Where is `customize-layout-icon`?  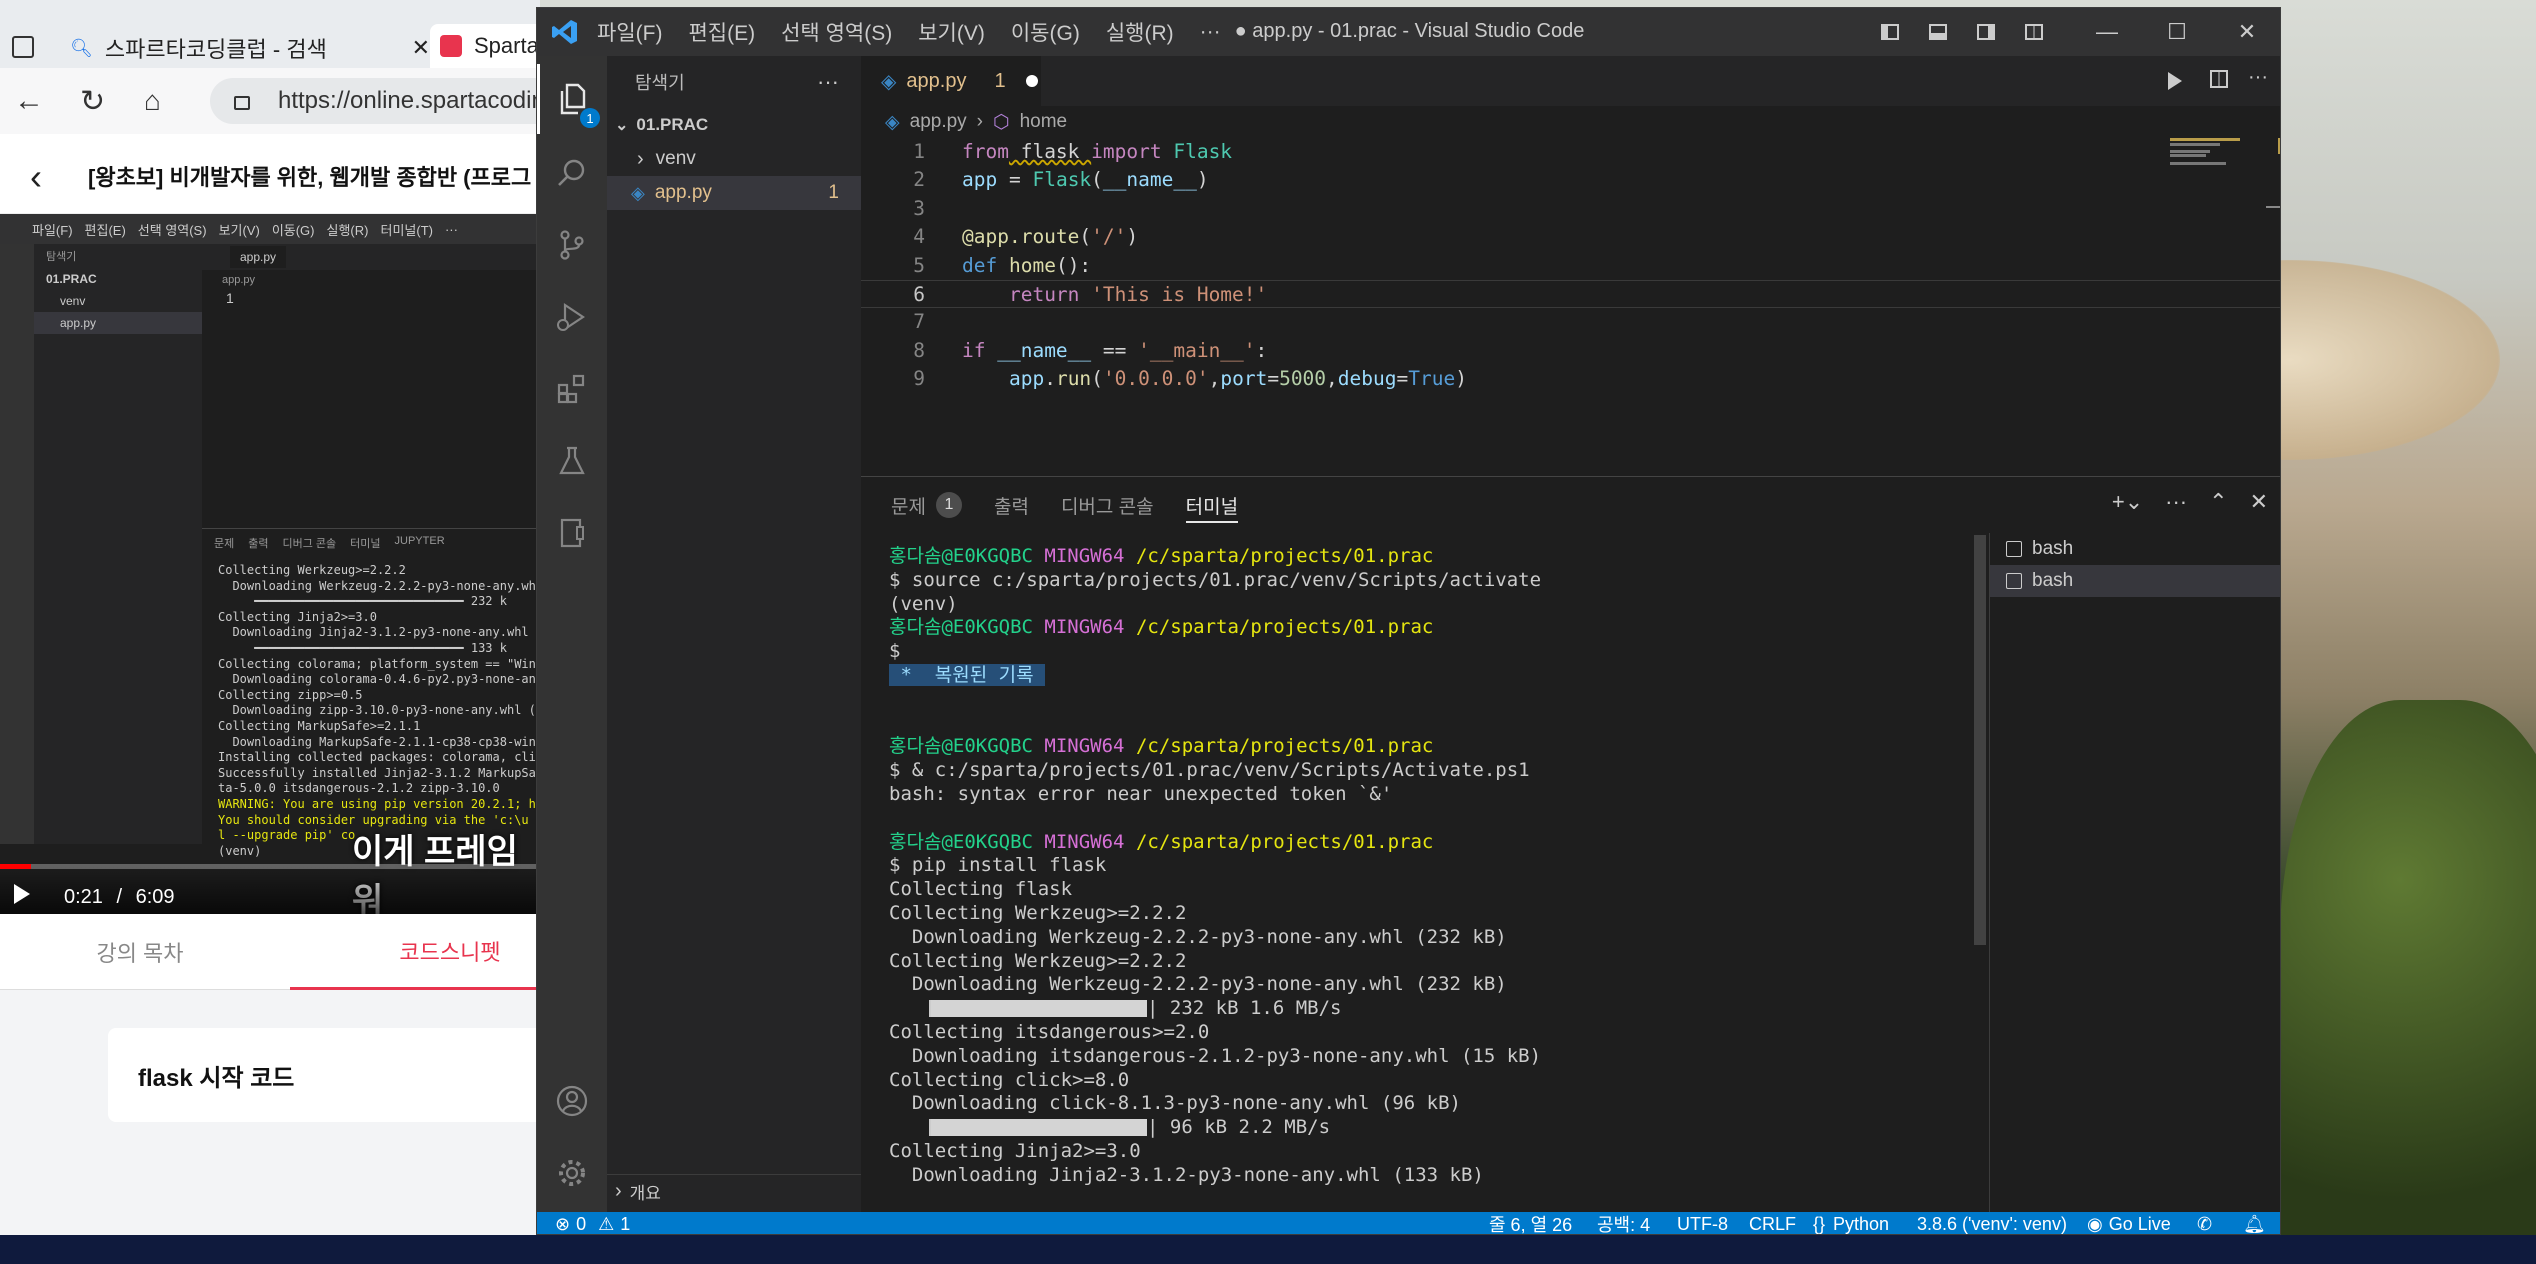 customize-layout-icon is located at coordinates (2034, 32).